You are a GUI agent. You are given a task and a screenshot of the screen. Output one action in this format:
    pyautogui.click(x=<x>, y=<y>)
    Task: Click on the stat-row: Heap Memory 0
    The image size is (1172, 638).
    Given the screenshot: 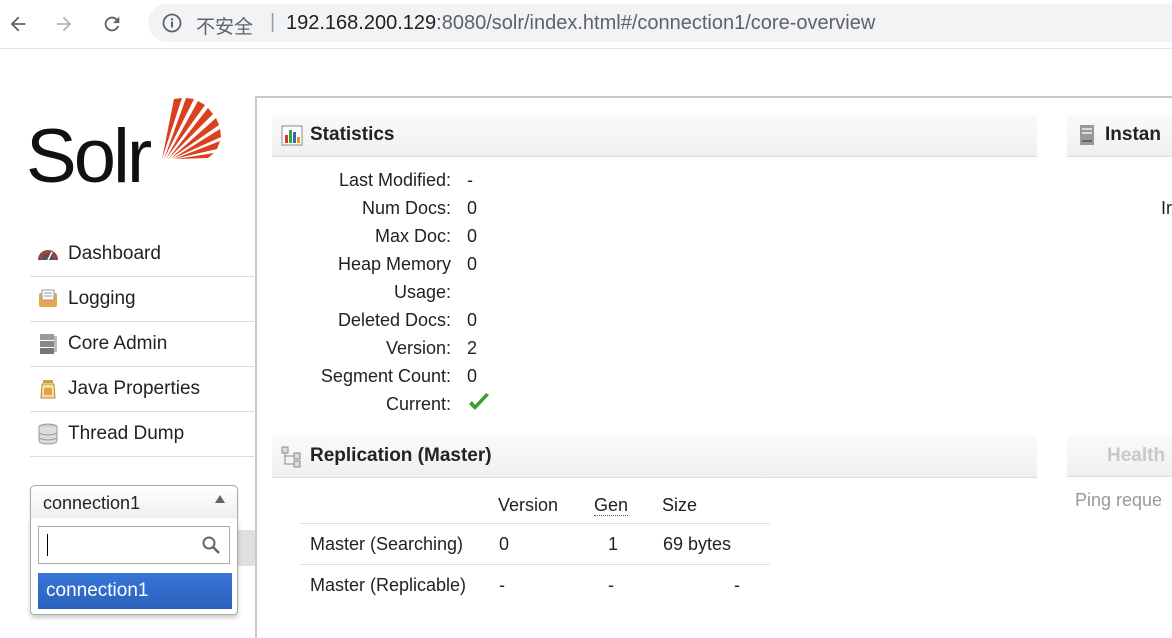 What is the action you would take?
    pyautogui.click(x=387, y=268)
    